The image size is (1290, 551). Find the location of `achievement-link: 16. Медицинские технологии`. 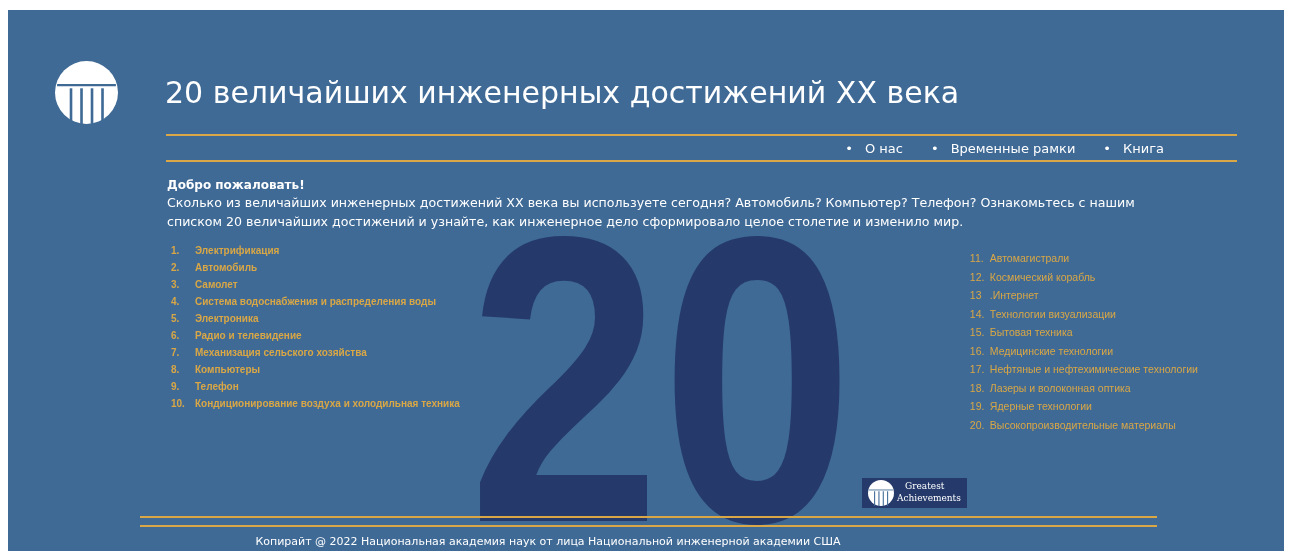

achievement-link: 16. Медицинские технологии is located at coordinates (1083, 350).